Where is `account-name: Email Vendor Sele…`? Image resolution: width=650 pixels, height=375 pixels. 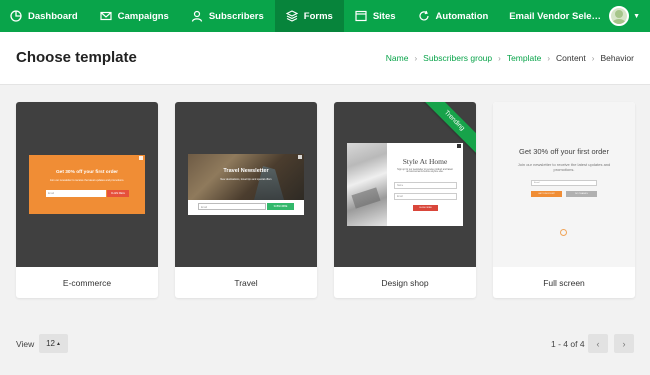
account-name: Email Vendor Sele… is located at coordinates (555, 16).